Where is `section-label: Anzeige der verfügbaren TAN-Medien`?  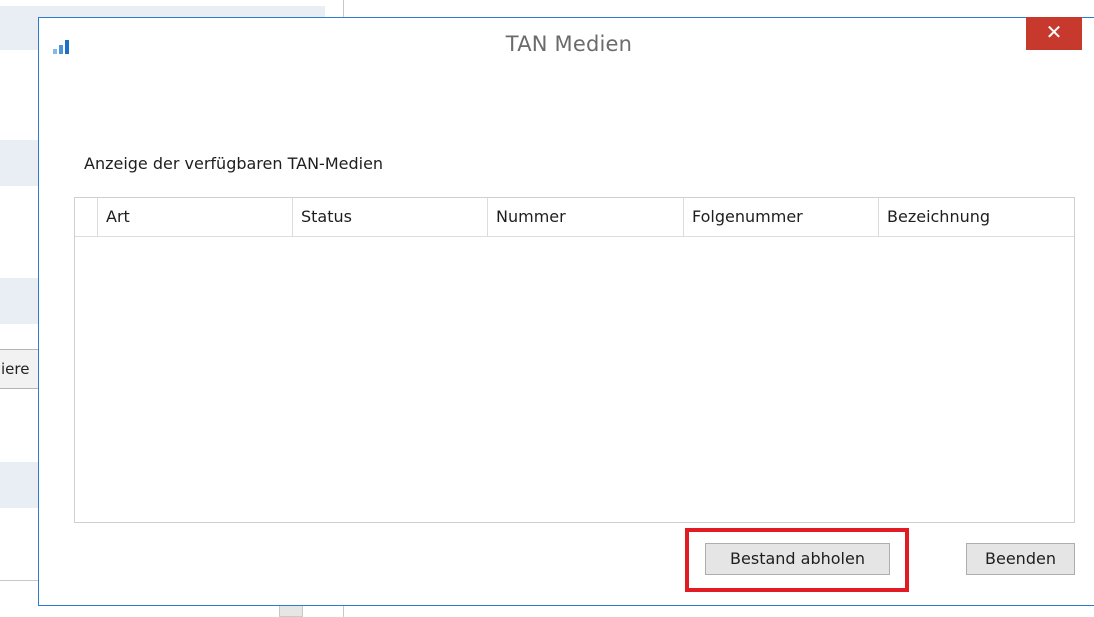 section-label: Anzeige der verfügbaren TAN-Medien is located at coordinates (234, 163).